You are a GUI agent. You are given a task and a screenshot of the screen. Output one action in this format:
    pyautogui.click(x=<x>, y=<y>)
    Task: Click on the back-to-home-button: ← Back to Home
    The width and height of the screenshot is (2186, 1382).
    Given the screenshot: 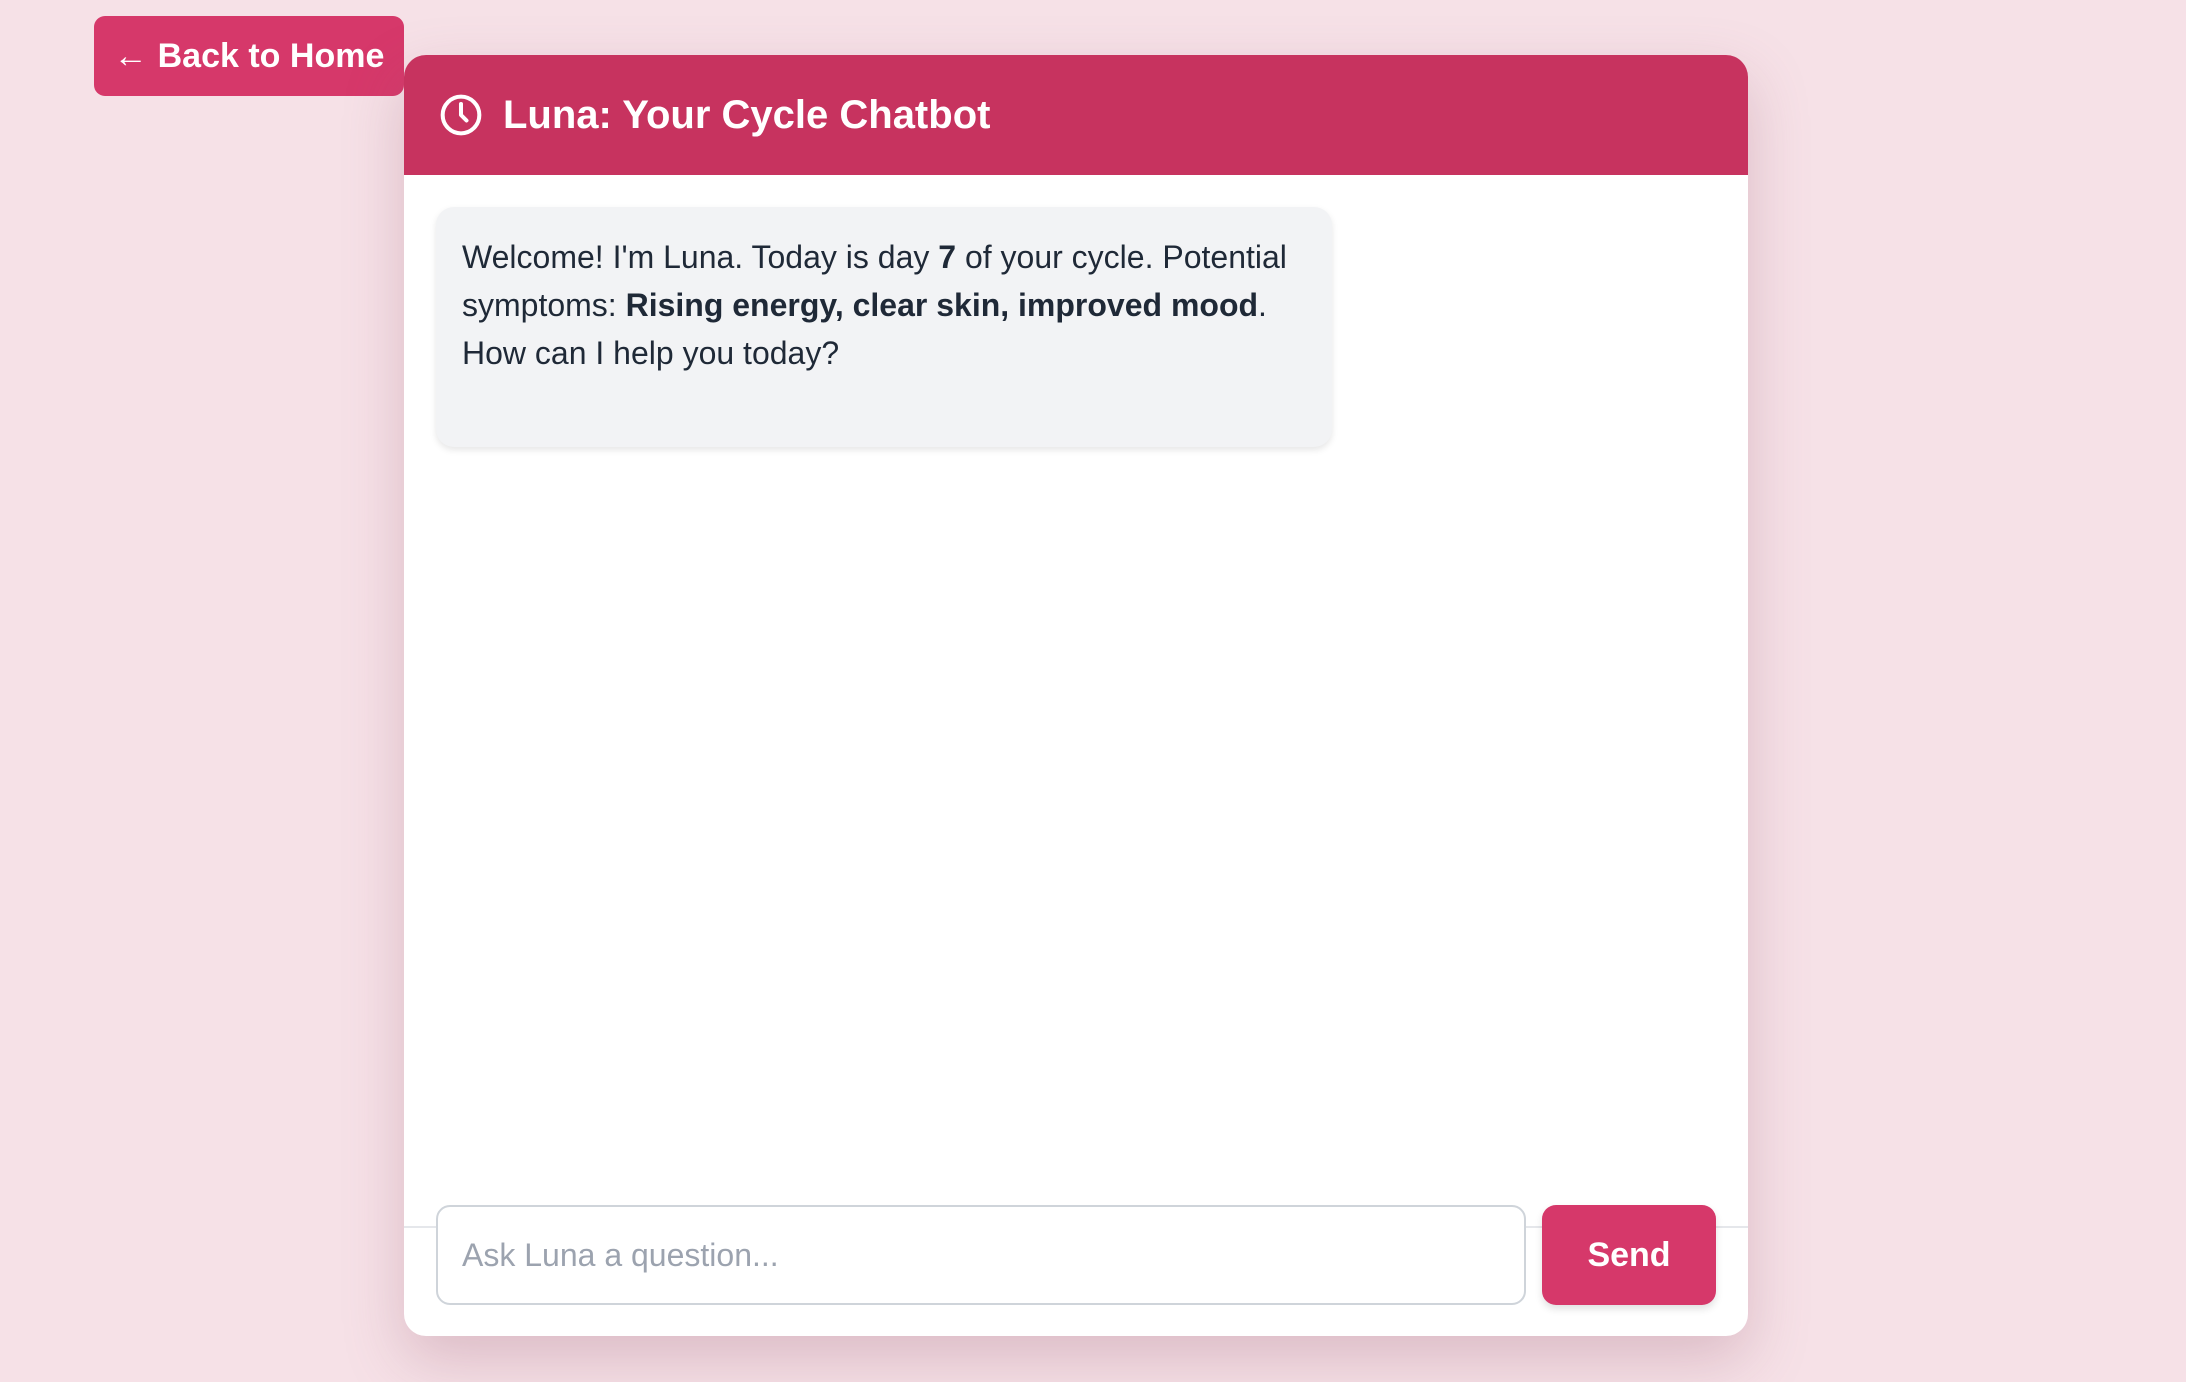 What is the action you would take?
    pyautogui.click(x=249, y=56)
    